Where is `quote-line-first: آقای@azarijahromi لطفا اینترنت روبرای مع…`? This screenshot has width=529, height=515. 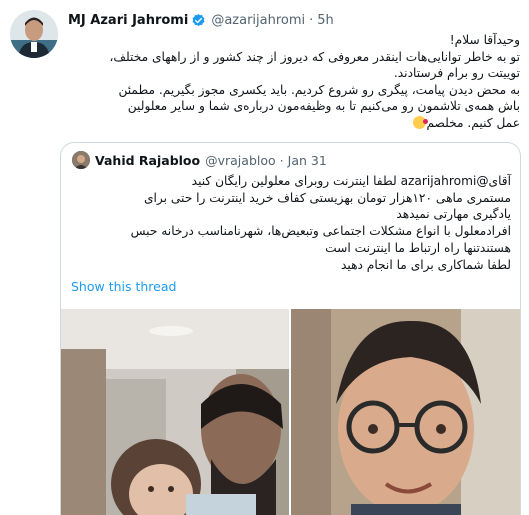
quote-line-first: آقای@azarijahromi لطفا اینترنت روبرای مع… is located at coordinates (291, 181).